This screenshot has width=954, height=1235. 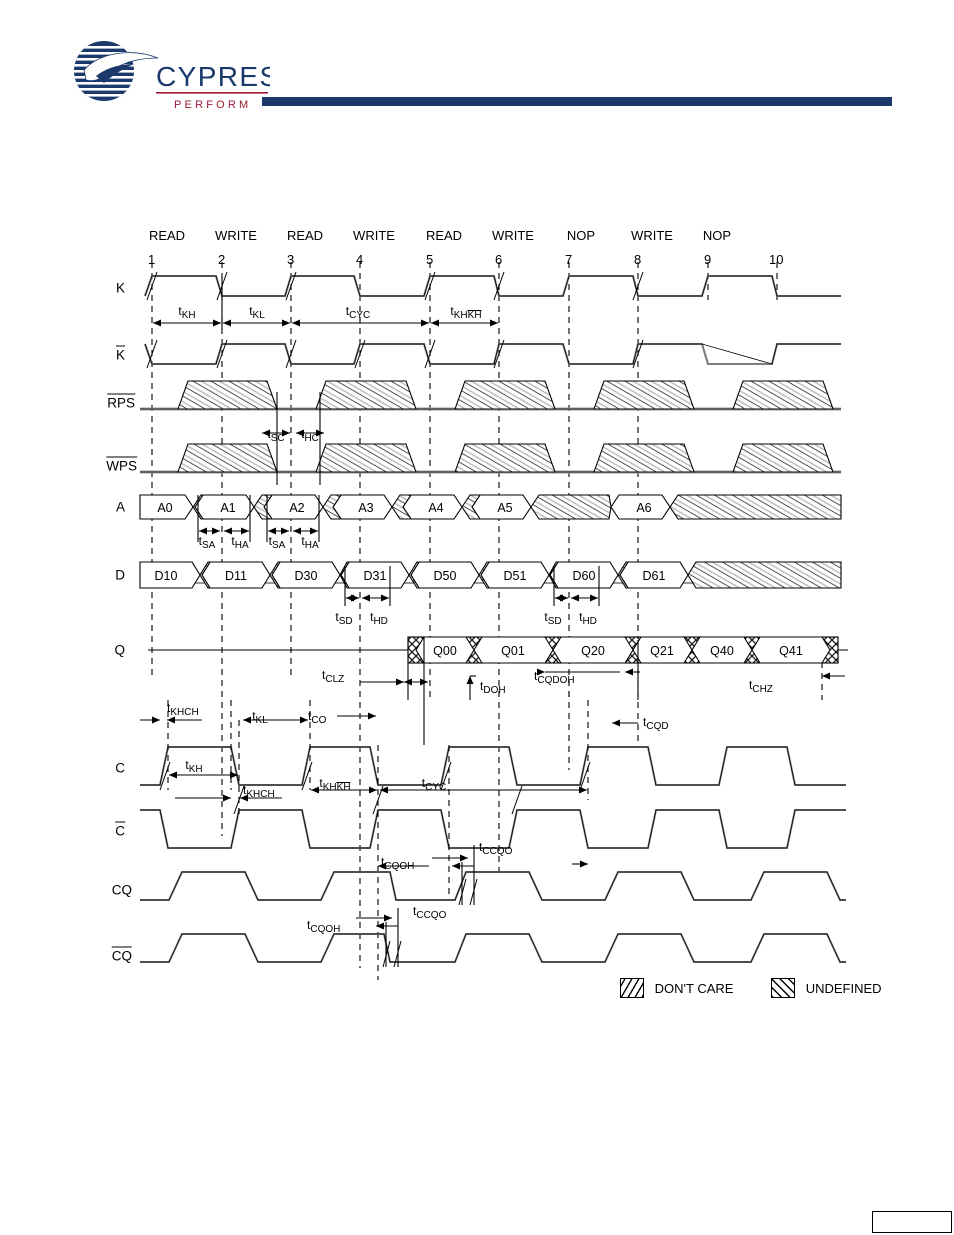 I want to click on dont-care-label: DON'T CARE, so click(x=694, y=988).